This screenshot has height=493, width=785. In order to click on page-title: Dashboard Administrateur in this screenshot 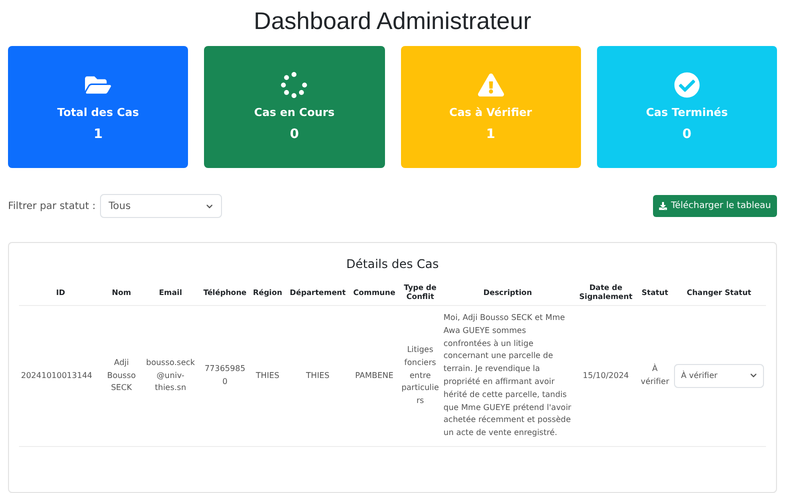, I will do `click(392, 22)`.